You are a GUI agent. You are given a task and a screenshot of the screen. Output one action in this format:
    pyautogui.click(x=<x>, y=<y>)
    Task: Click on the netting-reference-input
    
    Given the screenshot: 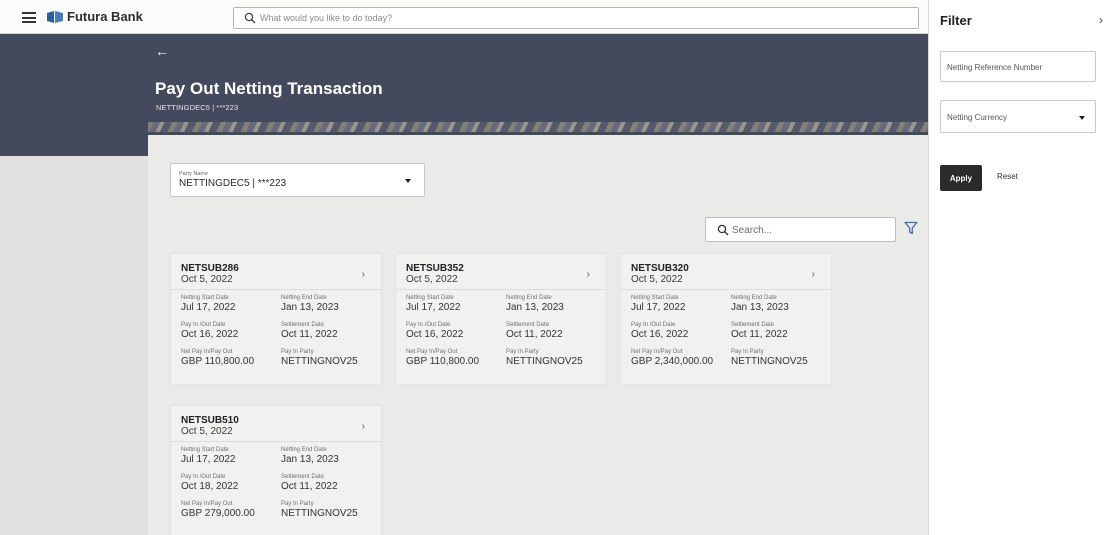 What is the action you would take?
    pyautogui.click(x=1017, y=67)
    